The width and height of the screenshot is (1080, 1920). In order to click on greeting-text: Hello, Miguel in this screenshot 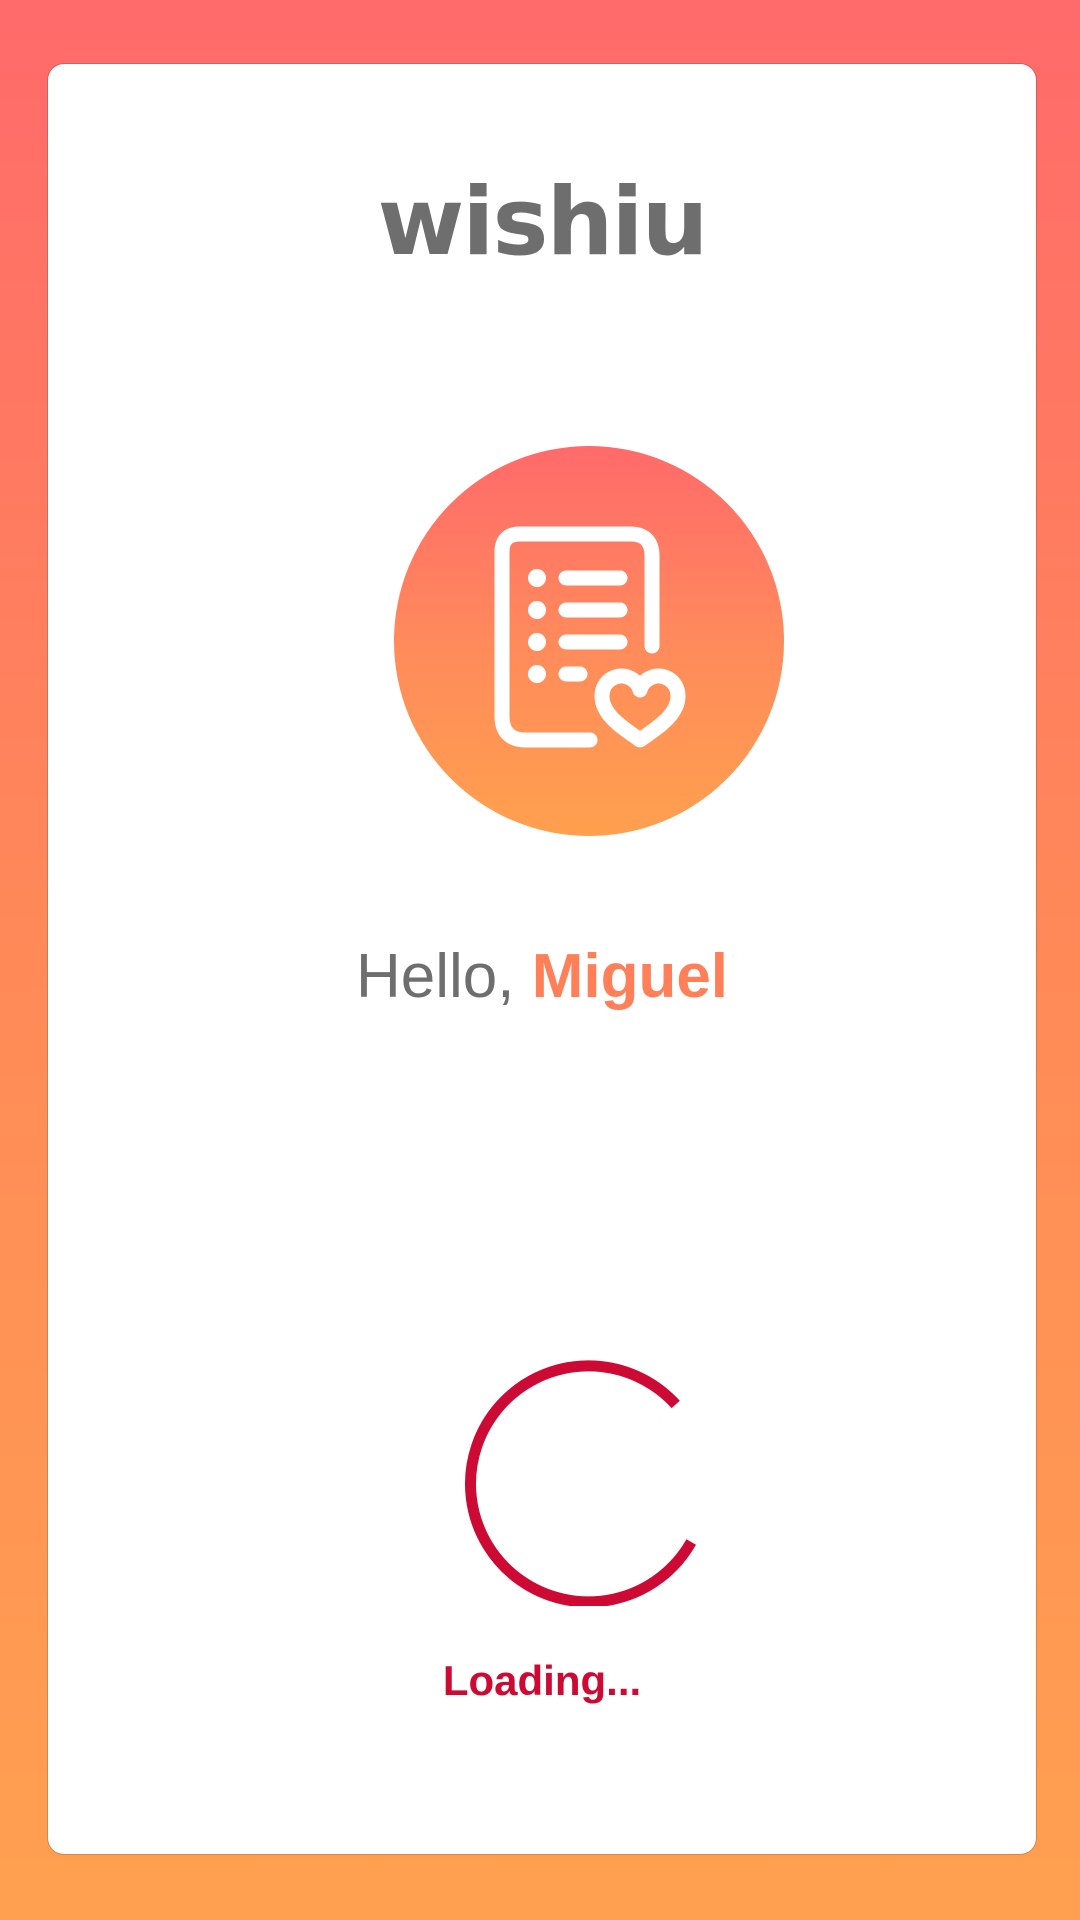, I will do `click(542, 977)`.